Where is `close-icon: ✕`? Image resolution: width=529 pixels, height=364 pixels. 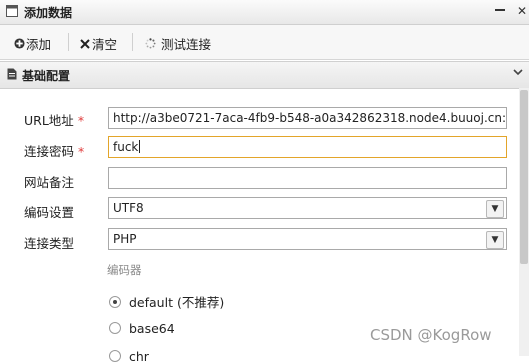
close-icon: ✕ is located at coordinates (522, 11).